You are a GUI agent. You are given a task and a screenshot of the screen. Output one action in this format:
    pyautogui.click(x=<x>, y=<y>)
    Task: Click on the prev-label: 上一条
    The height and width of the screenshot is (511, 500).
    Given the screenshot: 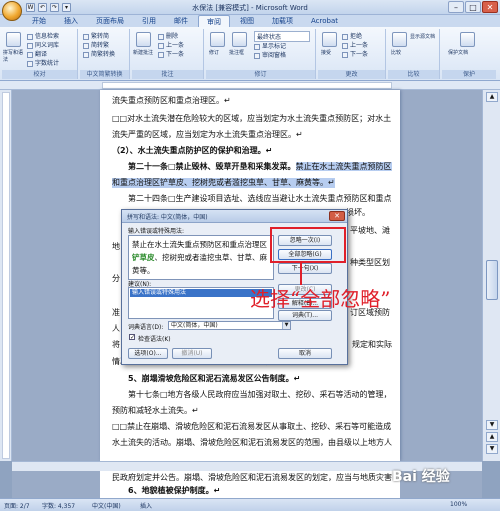 What is the action you would take?
    pyautogui.click(x=175, y=45)
    